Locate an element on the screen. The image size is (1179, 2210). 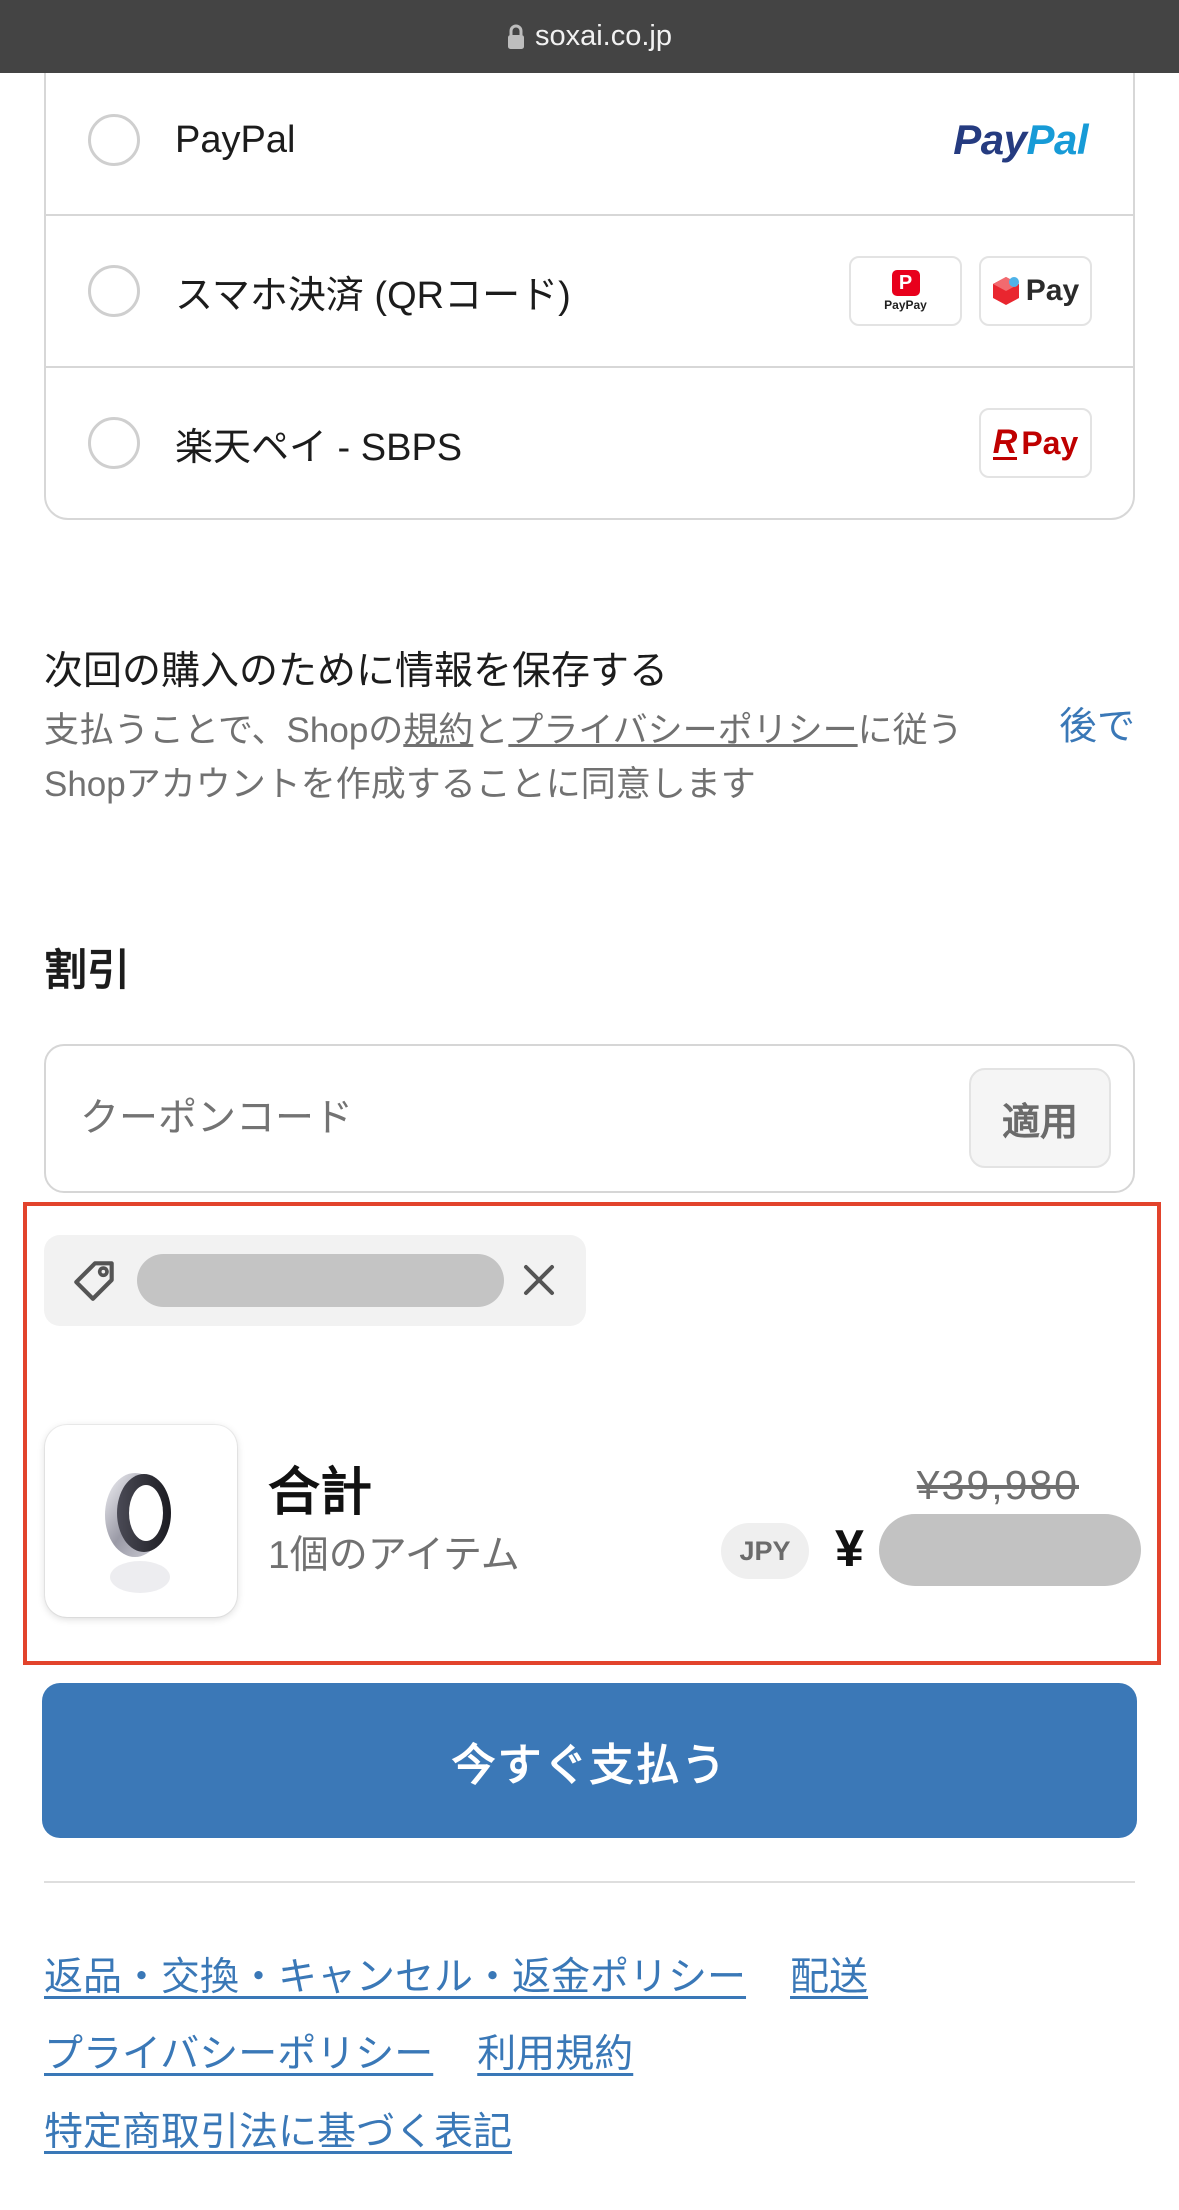
later-button: 後で is located at coordinates (1097, 727).